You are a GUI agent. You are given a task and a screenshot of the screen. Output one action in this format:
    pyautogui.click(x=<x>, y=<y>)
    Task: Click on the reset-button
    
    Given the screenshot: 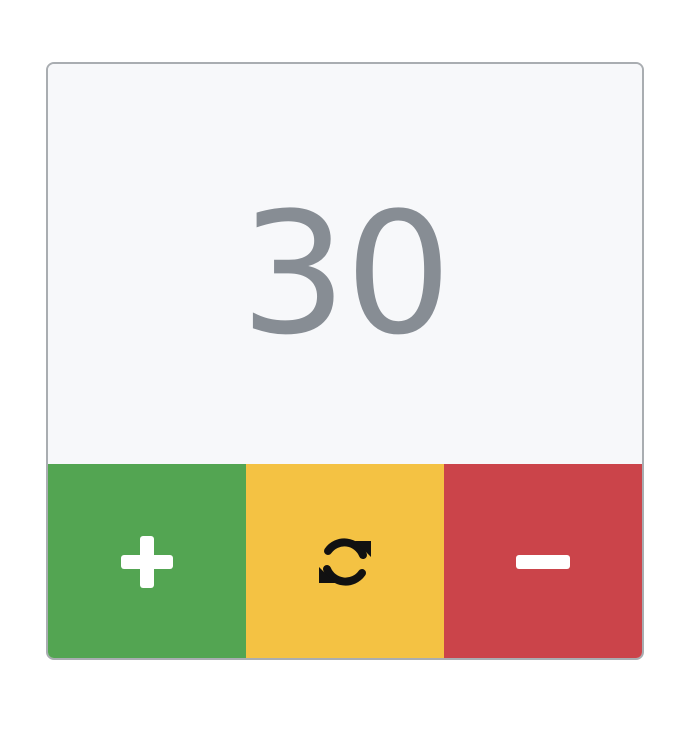 What is the action you would take?
    pyautogui.click(x=345, y=561)
    